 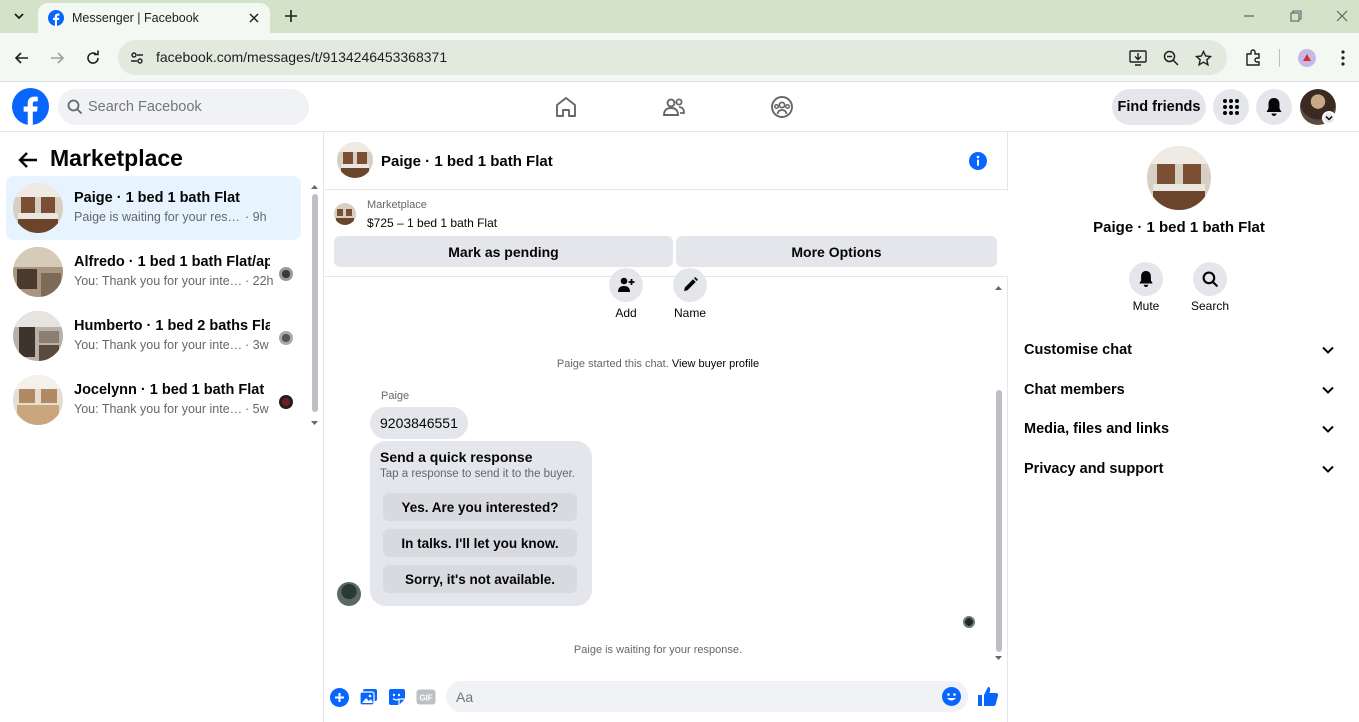 What do you see at coordinates (339, 697) in the screenshot?
I see `more-actions-button` at bounding box center [339, 697].